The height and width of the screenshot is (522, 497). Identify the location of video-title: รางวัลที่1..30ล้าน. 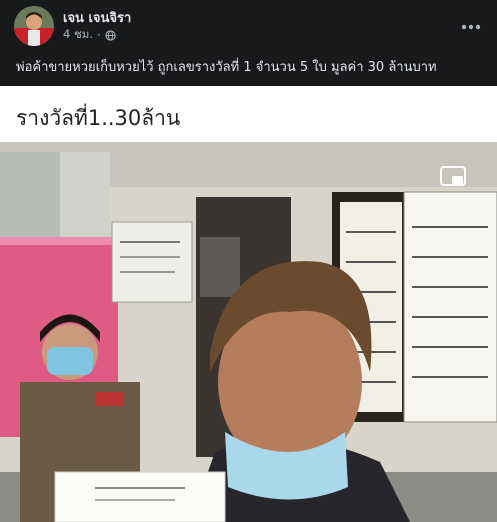
(98, 118).